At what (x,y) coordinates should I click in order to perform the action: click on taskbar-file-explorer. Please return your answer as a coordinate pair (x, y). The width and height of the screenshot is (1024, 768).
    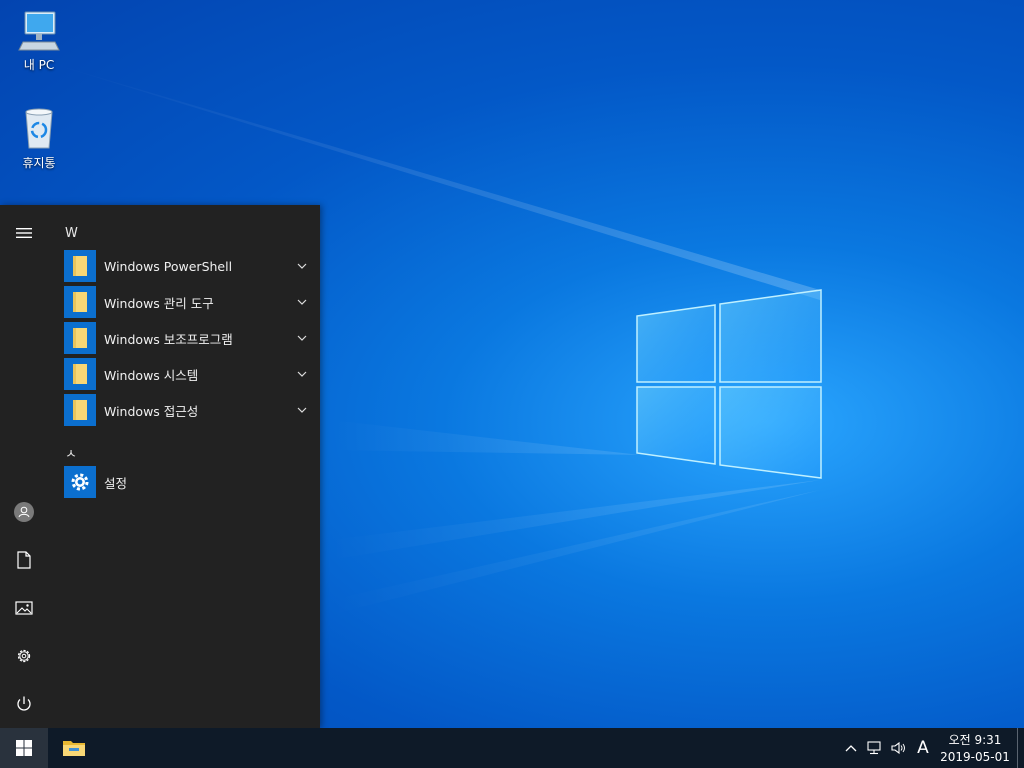
    Looking at the image, I should click on (74, 748).